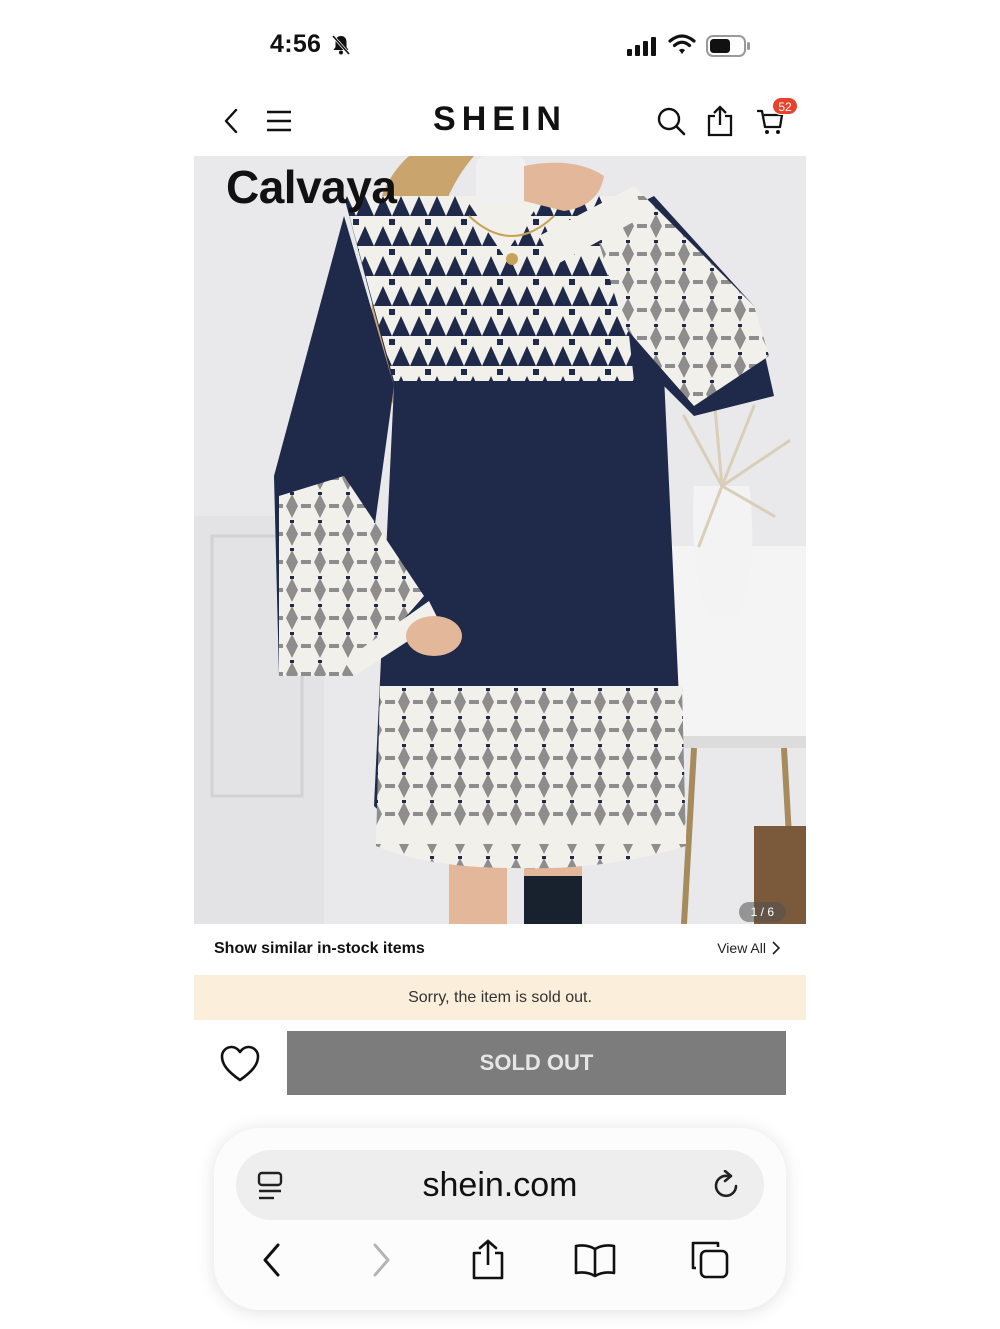 This screenshot has height=1329, width=1000. I want to click on view-all-link: View All, so click(748, 948).